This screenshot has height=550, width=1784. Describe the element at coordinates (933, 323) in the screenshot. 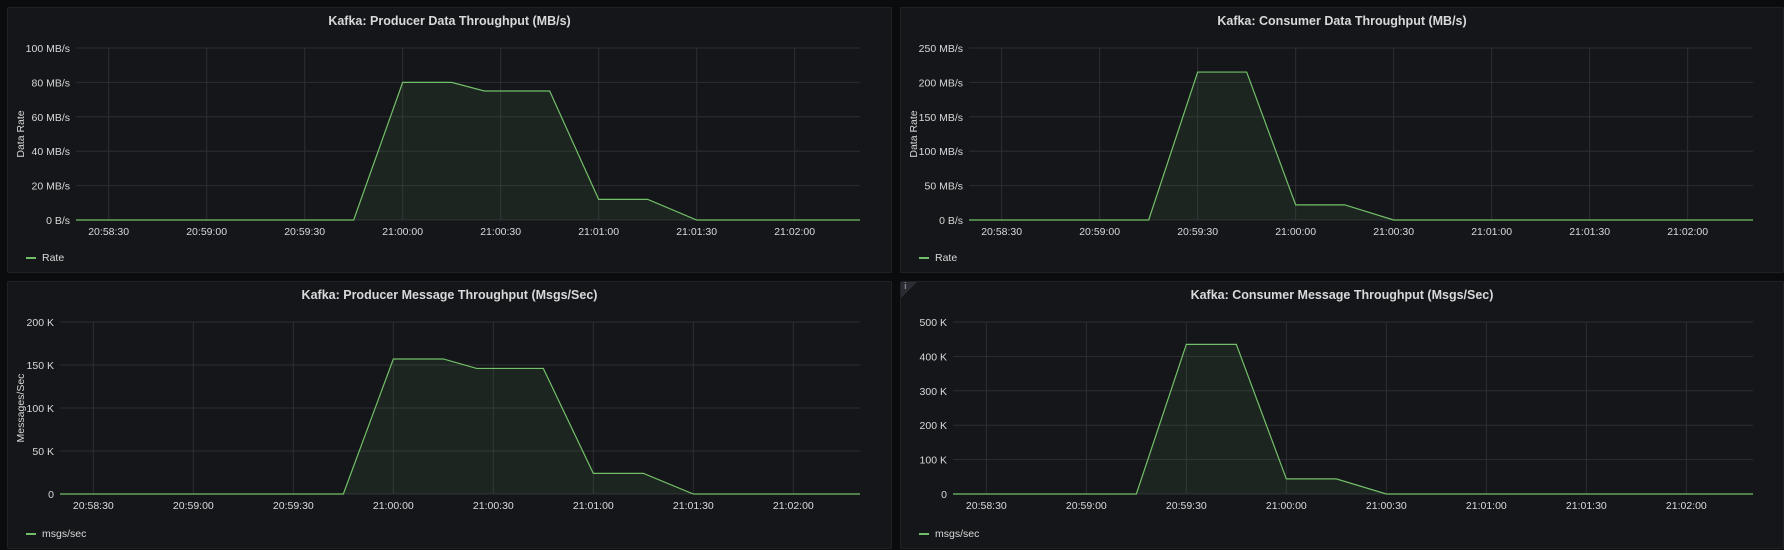

I see `y-tick-label: 500 K` at that location.